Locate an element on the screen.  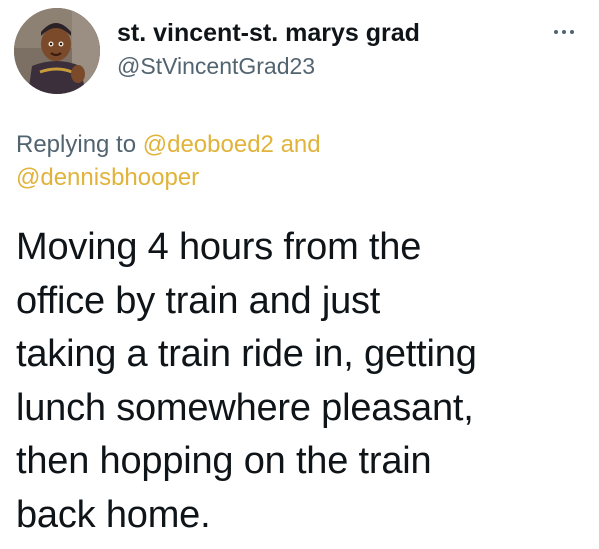
tweet-text-line: taking a train ride in, getting is located at coordinates (246, 354).